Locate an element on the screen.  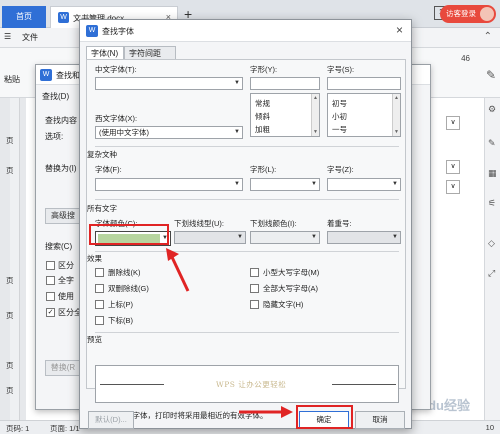
small-caps-label: 小型大写字母(M) is located at coordinates (291, 272).